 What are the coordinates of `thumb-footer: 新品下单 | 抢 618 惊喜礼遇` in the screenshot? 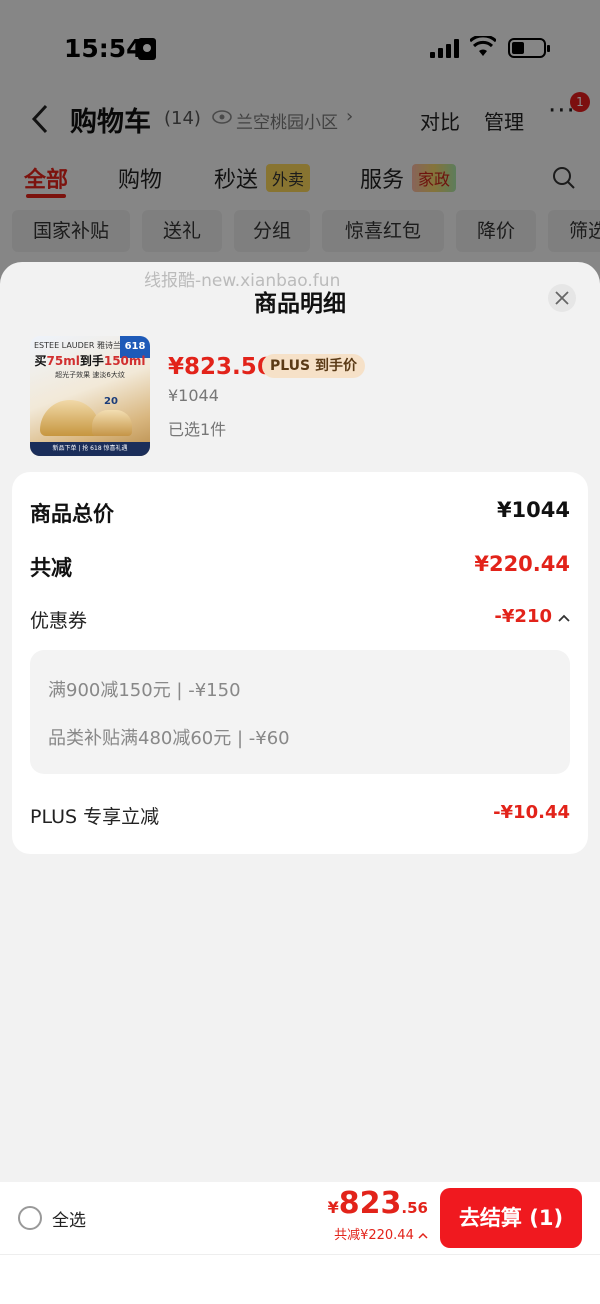 It's located at (90, 449).